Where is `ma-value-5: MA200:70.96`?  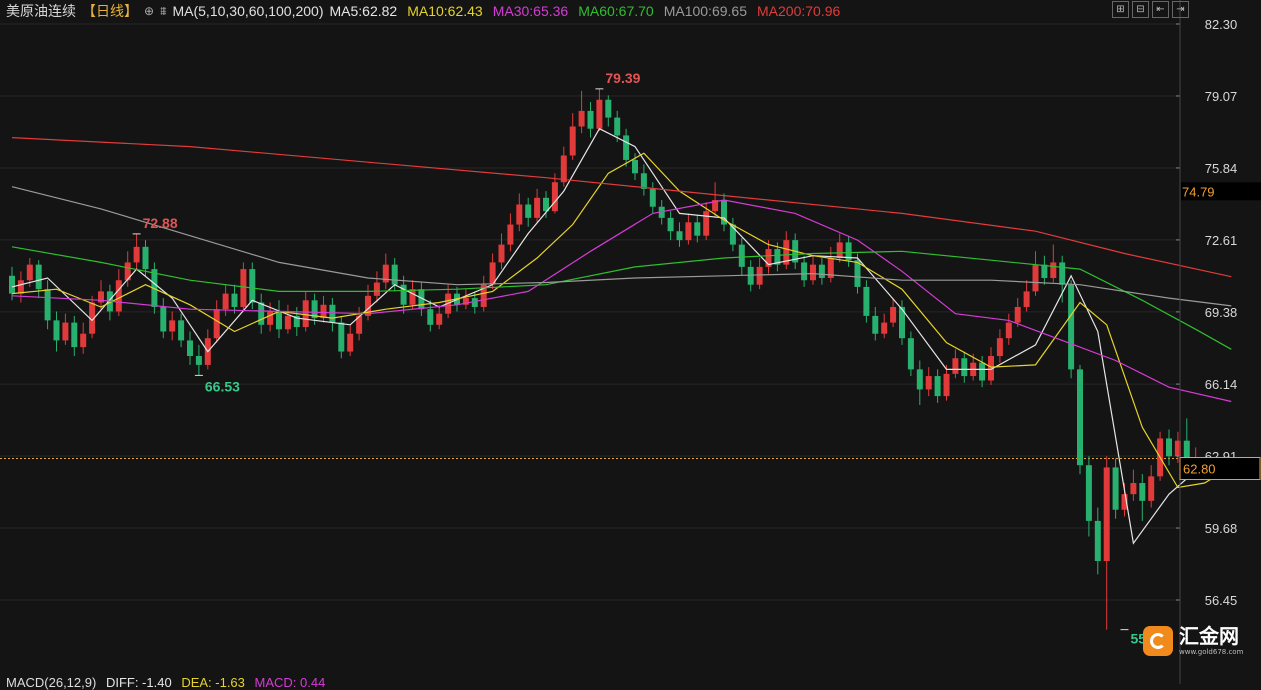 ma-value-5: MA200:70.96 is located at coordinates (799, 11).